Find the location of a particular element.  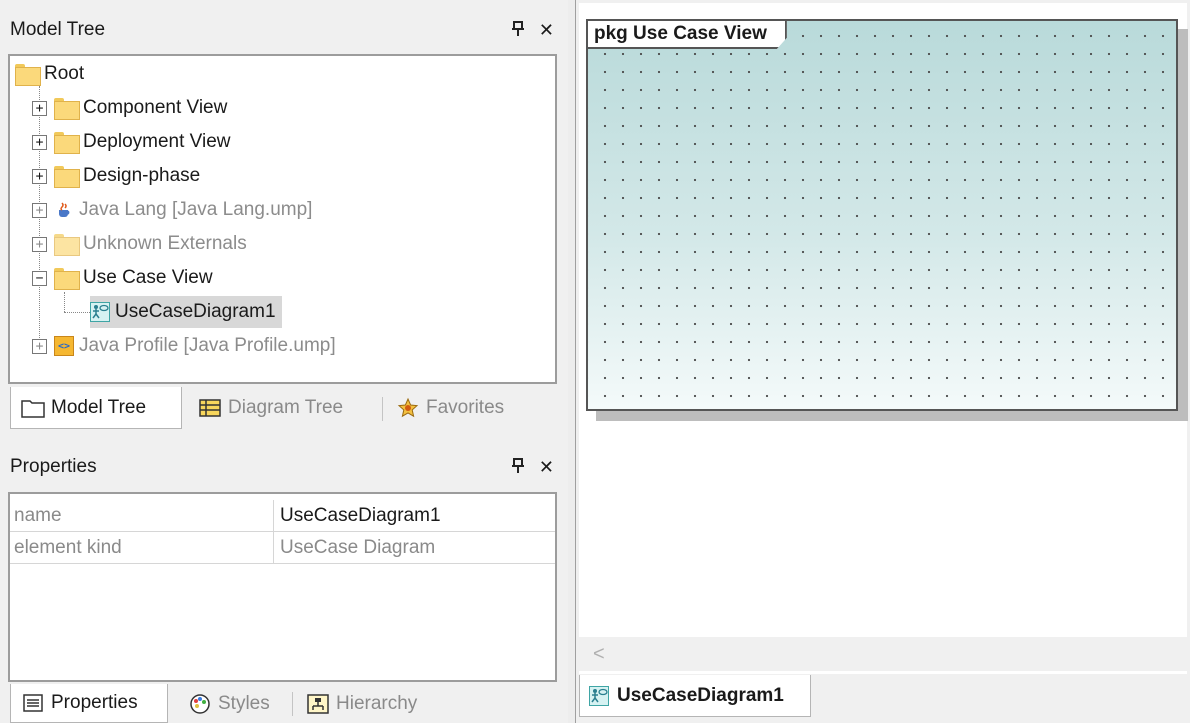

model-tree-tabs: Model Tree Diagram Tree Favorites is located at coordinates (284, 409).